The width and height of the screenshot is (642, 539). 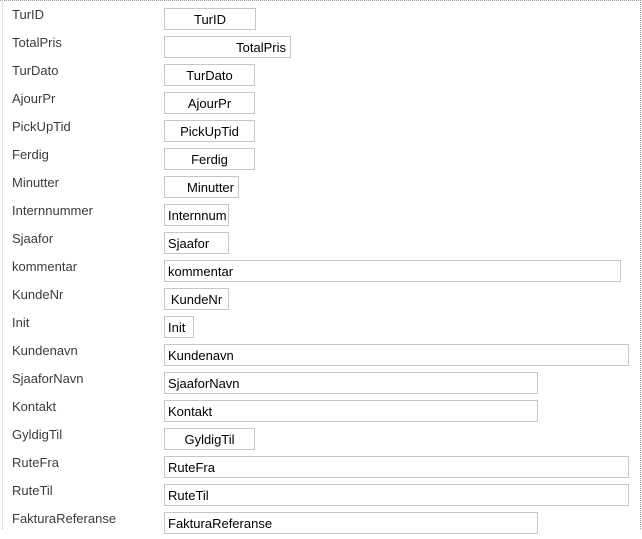 What do you see at coordinates (396, 495) in the screenshot?
I see `rutetil-textbox: RuteTil` at bounding box center [396, 495].